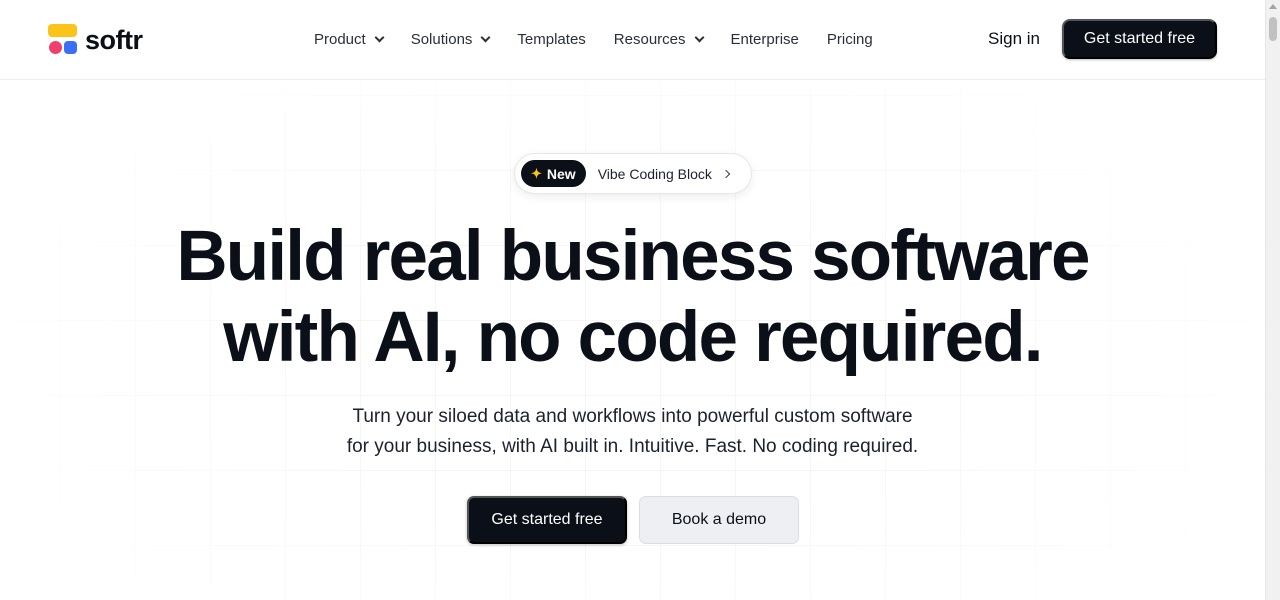  Describe the element at coordinates (561, 173) in the screenshot. I see `new-tag-label: New` at that location.